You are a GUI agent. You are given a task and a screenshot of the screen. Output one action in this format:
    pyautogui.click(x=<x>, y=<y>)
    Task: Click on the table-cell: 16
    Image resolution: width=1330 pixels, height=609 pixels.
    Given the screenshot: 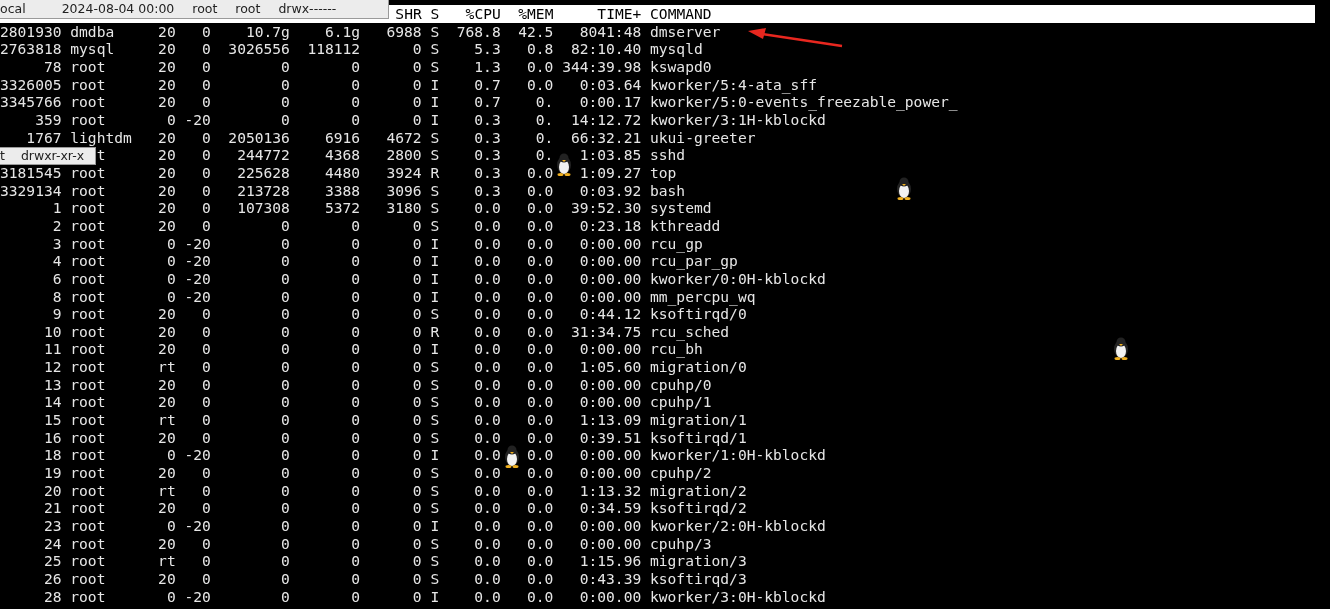 What is the action you would take?
    pyautogui.click(x=52, y=437)
    